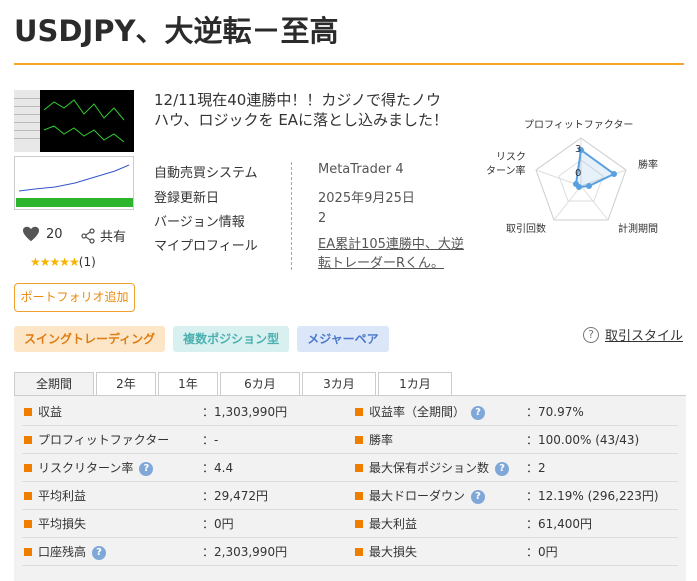 The width and height of the screenshot is (697, 581). Describe the element at coordinates (87, 262) in the screenshot. I see `rating-count: (1)` at that location.